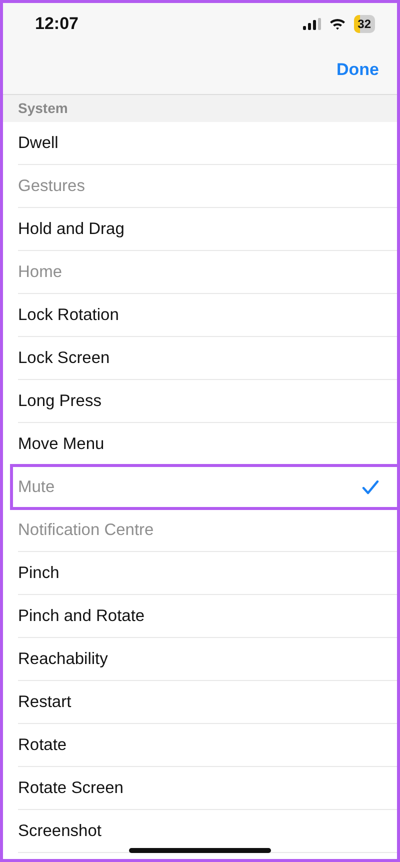  I want to click on list-item: Move Menu, so click(207, 444).